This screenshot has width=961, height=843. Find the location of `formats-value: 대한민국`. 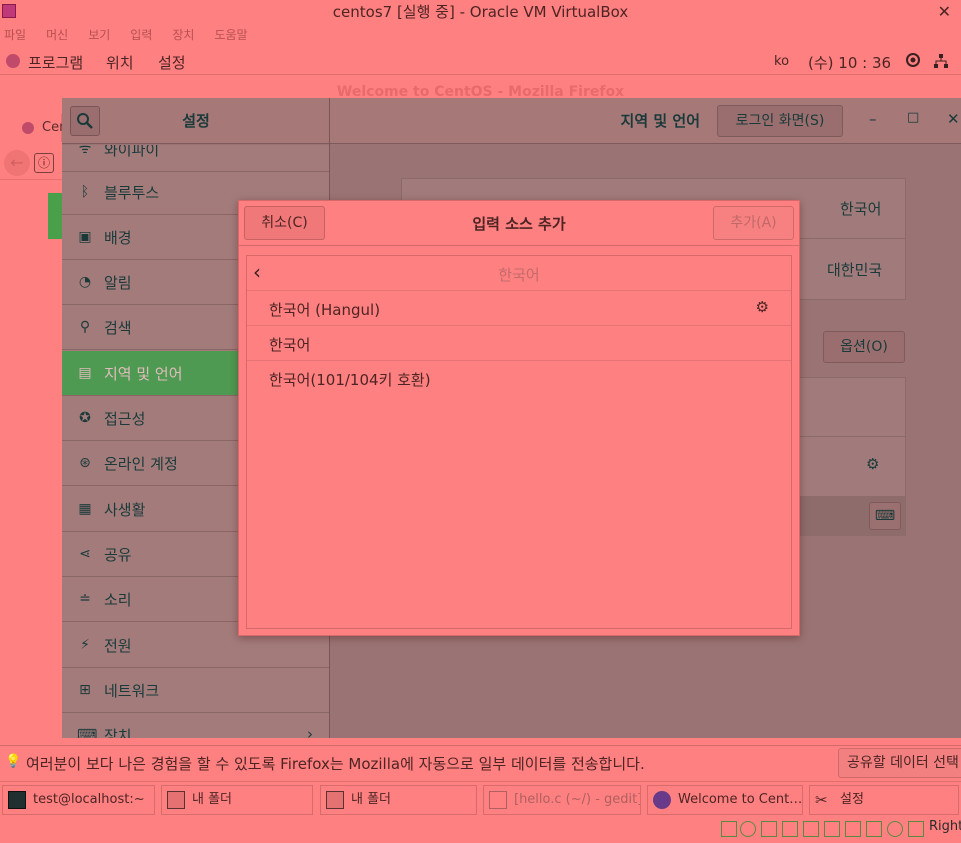

formats-value: 대한민국 is located at coordinates (854, 269).